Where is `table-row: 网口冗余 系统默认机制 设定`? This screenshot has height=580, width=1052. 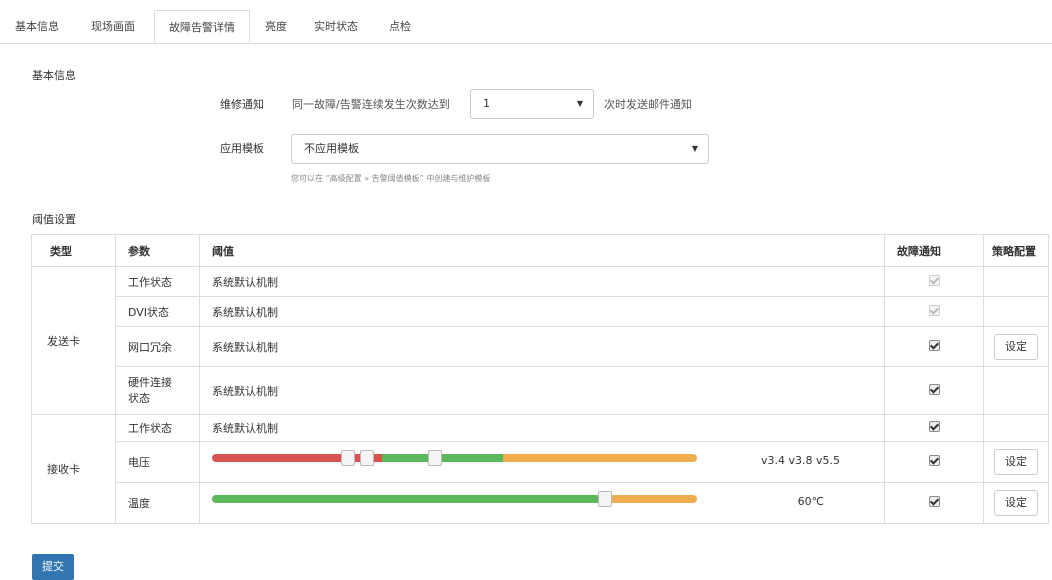
table-row: 网口冗余 系统默认机制 设定 is located at coordinates (540, 346).